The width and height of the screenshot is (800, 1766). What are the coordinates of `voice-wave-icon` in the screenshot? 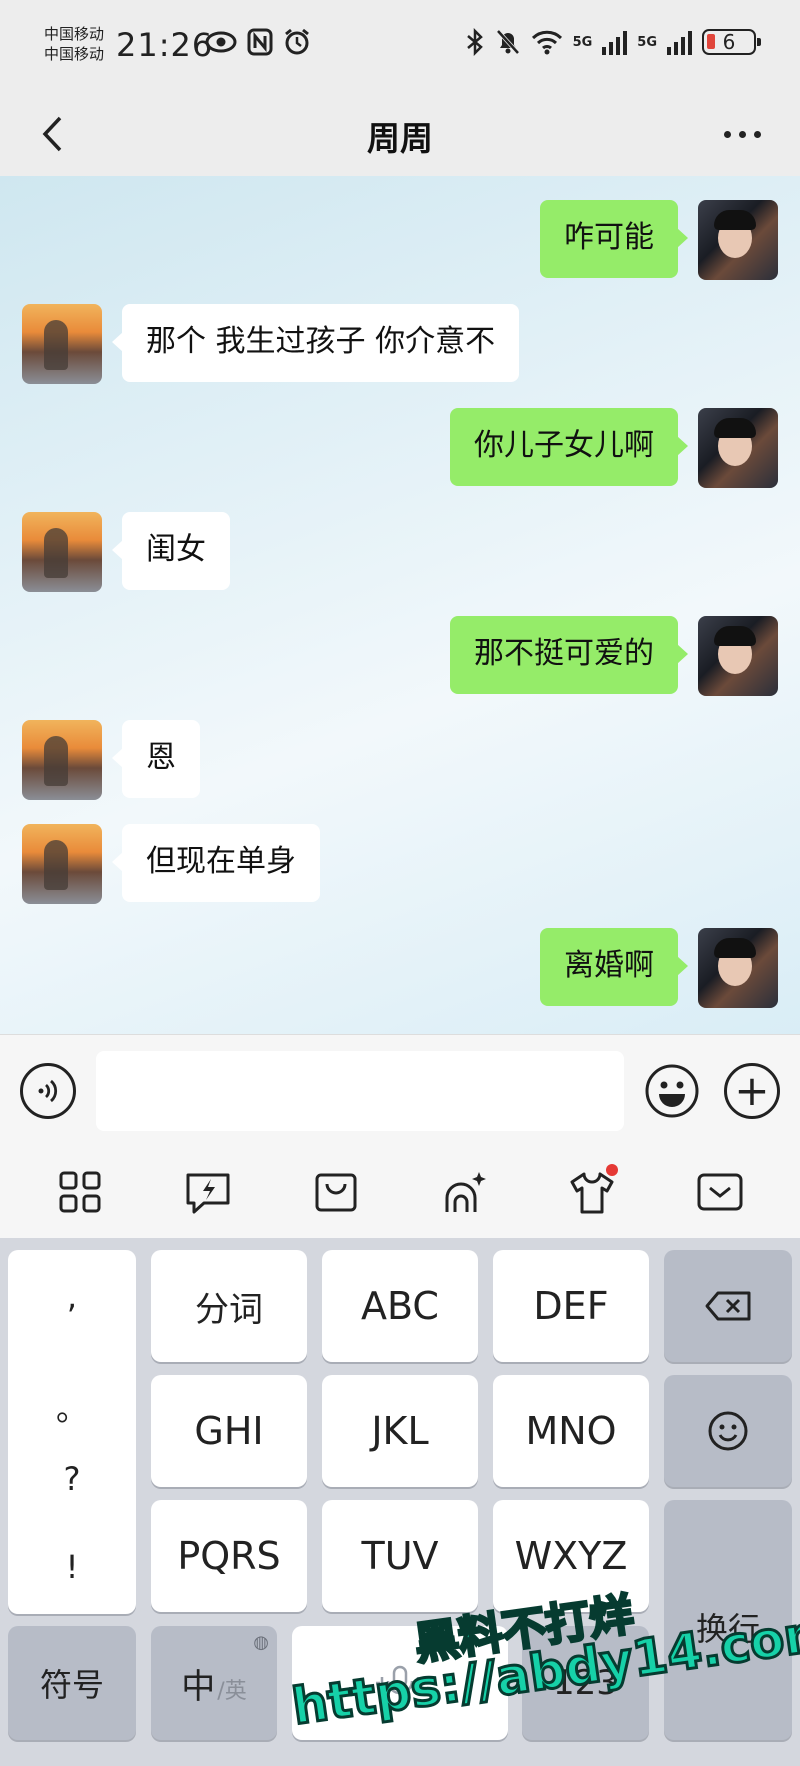 It's located at (48, 1091).